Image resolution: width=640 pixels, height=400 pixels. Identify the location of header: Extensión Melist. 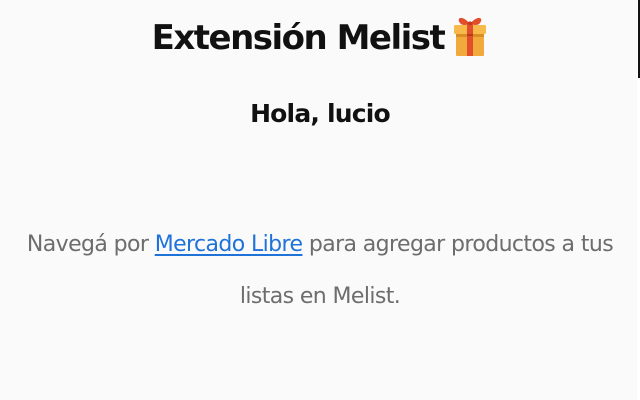
(320, 38).